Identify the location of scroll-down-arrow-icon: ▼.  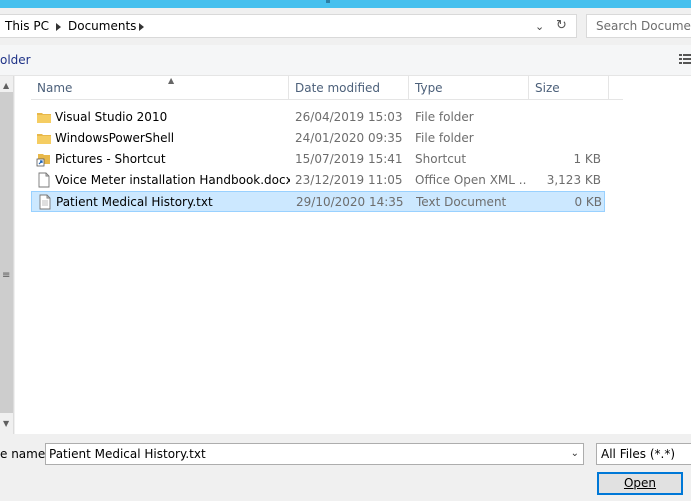
(6, 423).